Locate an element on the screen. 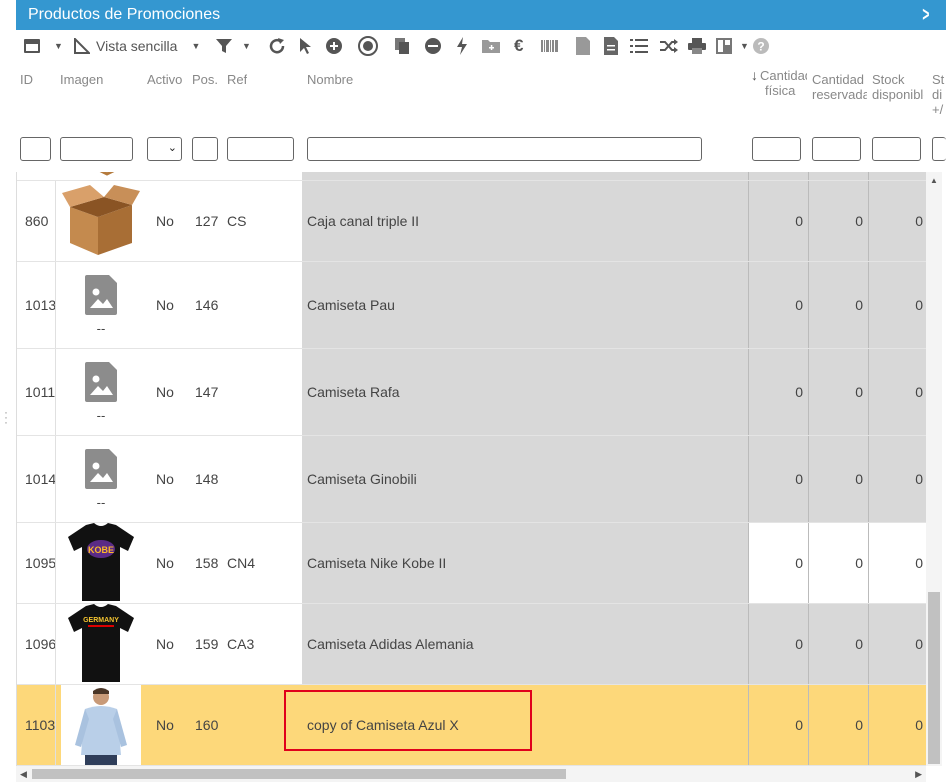  man-shirt-image is located at coordinates (101, 726).